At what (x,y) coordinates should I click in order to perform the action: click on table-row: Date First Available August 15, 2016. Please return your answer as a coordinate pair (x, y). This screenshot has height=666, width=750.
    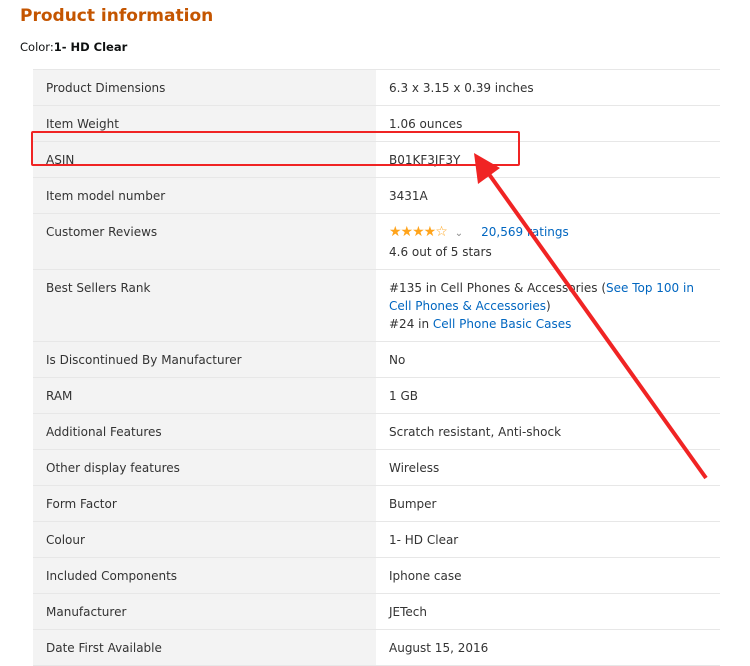
    Looking at the image, I should click on (376, 647).